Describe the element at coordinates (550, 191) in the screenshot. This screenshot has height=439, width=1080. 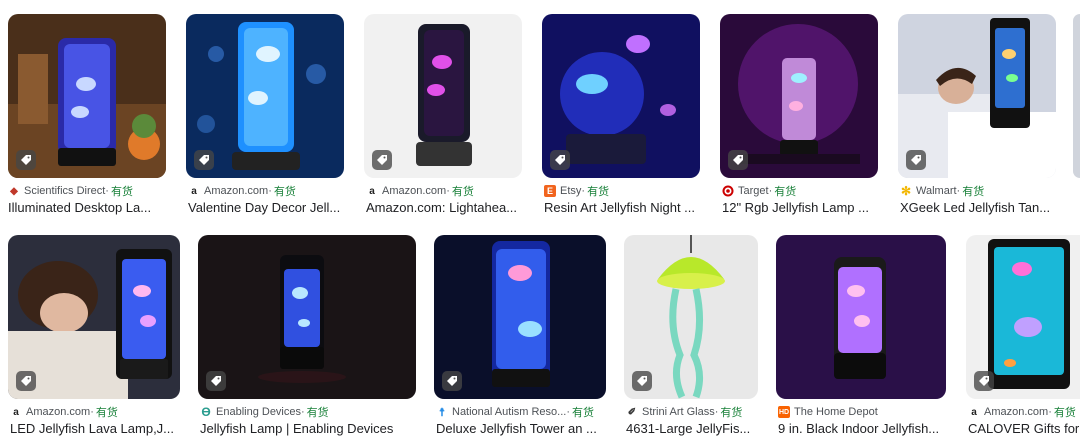
I see `etsy-icon: E` at that location.